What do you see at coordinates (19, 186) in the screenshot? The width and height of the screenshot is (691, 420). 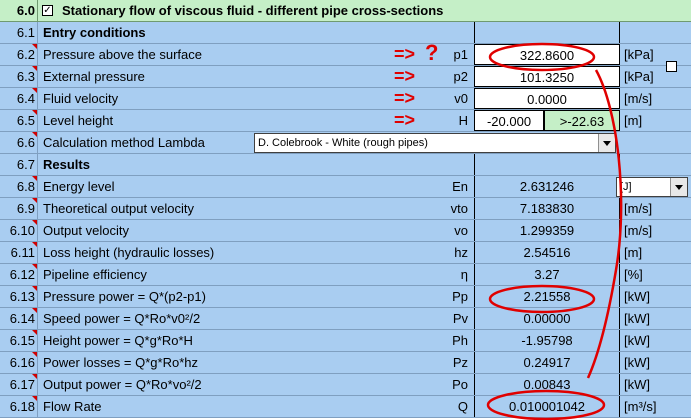 I see `row-number: 6.8` at bounding box center [19, 186].